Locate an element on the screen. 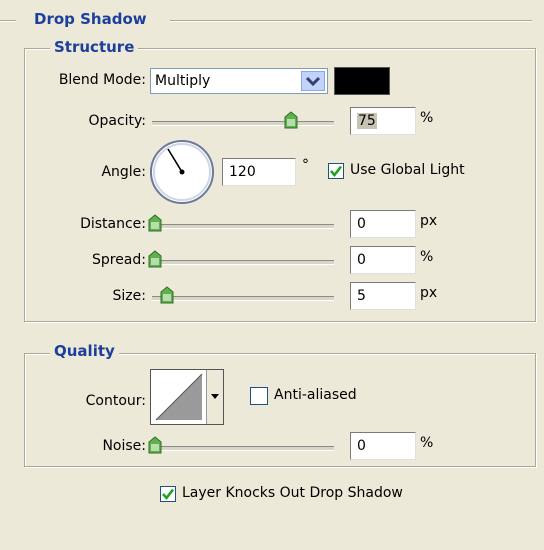 Image resolution: width=544 pixels, height=550 pixels. blend-mode-label: Blend Mode: is located at coordinates (102, 80).